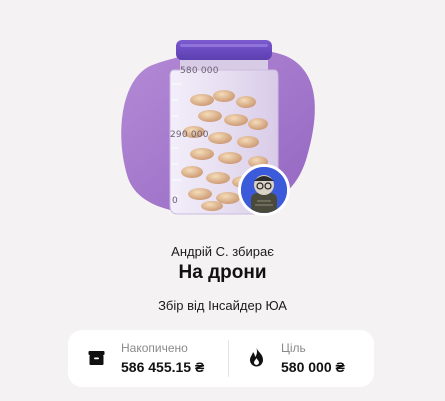 This screenshot has width=445, height=401. Describe the element at coordinates (221, 358) in the screenshot. I see `campaign-stats-card: Накопичено 586 455.15 ₴ Ціль 580 000 ₴` at that location.